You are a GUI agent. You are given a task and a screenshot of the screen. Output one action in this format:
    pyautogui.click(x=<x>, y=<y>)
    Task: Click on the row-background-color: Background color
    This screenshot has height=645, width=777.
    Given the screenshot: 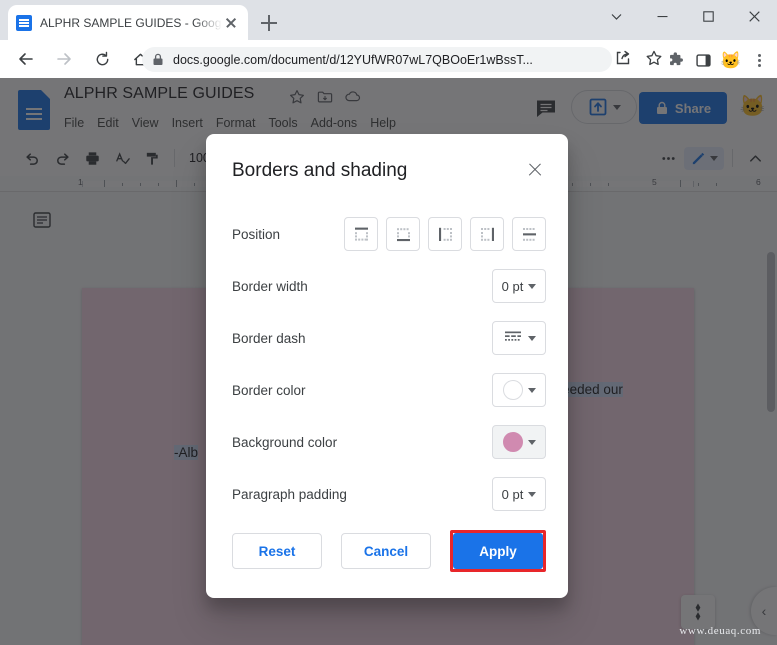 What is the action you would take?
    pyautogui.click(x=389, y=442)
    